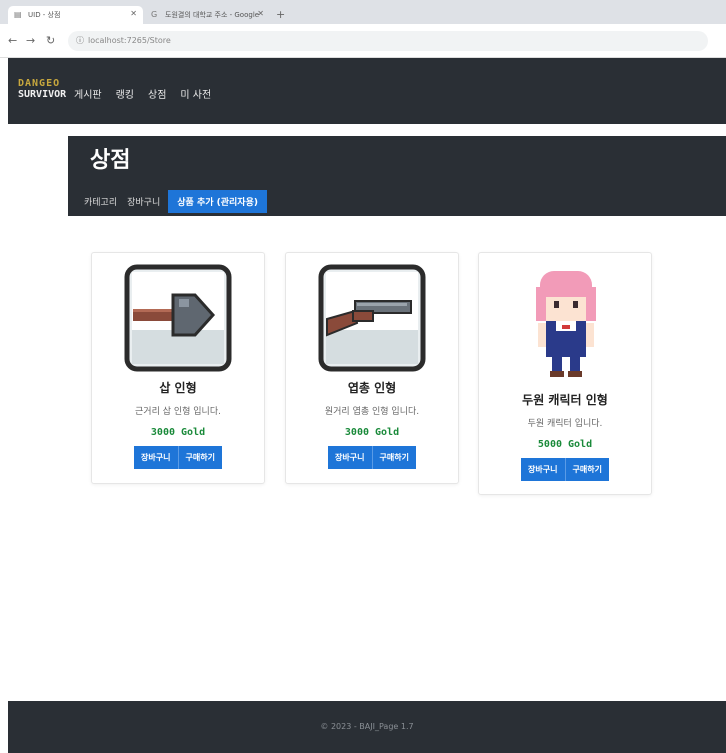  Describe the element at coordinates (363, 12) in the screenshot. I see `browser-tab-bar: ▤ UID - 상점 ✕ G 도원결의 대학교 주소 - Google ✕ +` at that location.